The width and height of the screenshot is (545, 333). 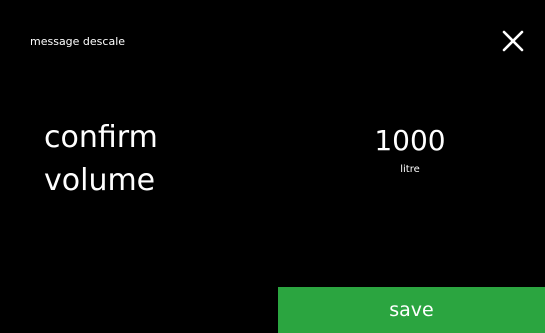 I want to click on save-button: save, so click(x=411, y=310).